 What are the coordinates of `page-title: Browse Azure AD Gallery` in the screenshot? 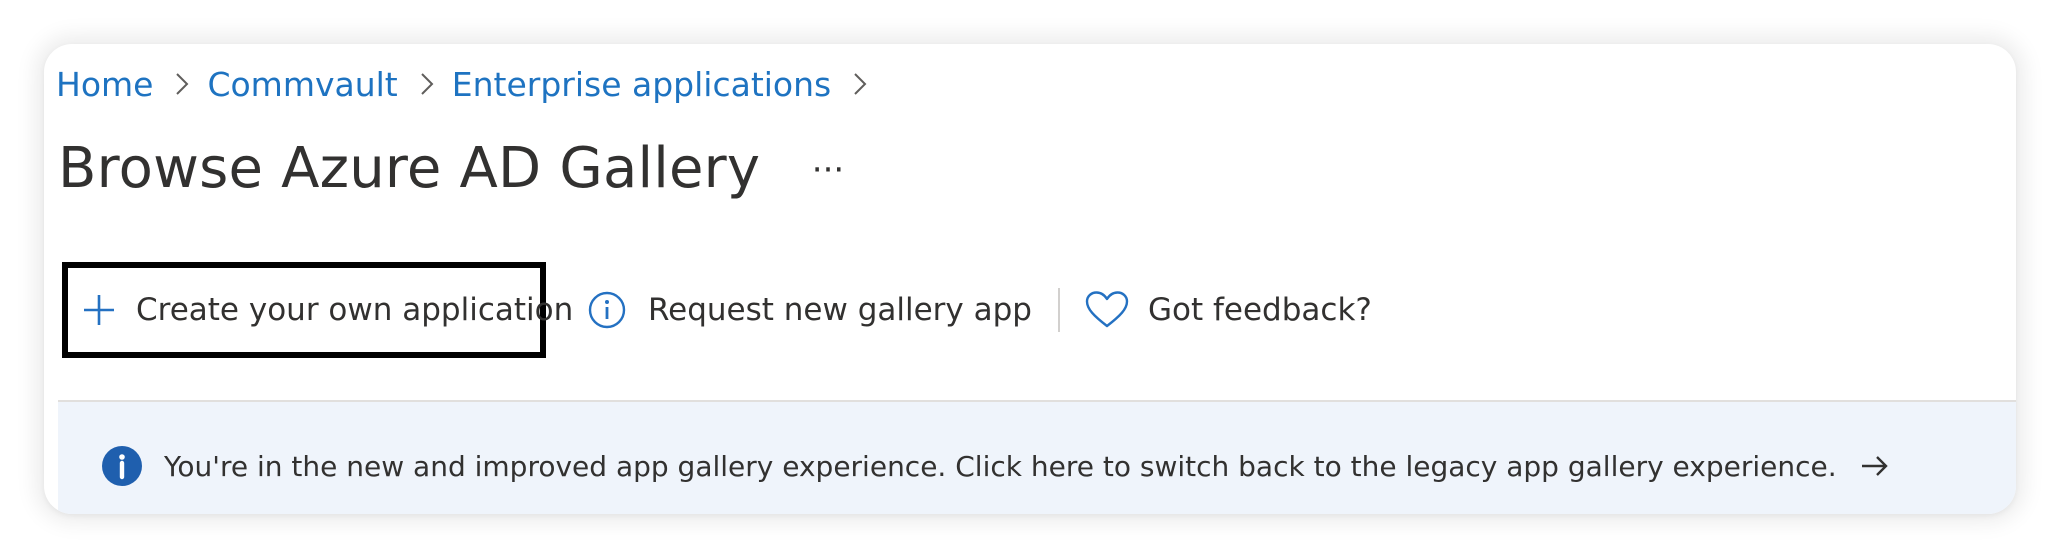 It's located at (409, 168).